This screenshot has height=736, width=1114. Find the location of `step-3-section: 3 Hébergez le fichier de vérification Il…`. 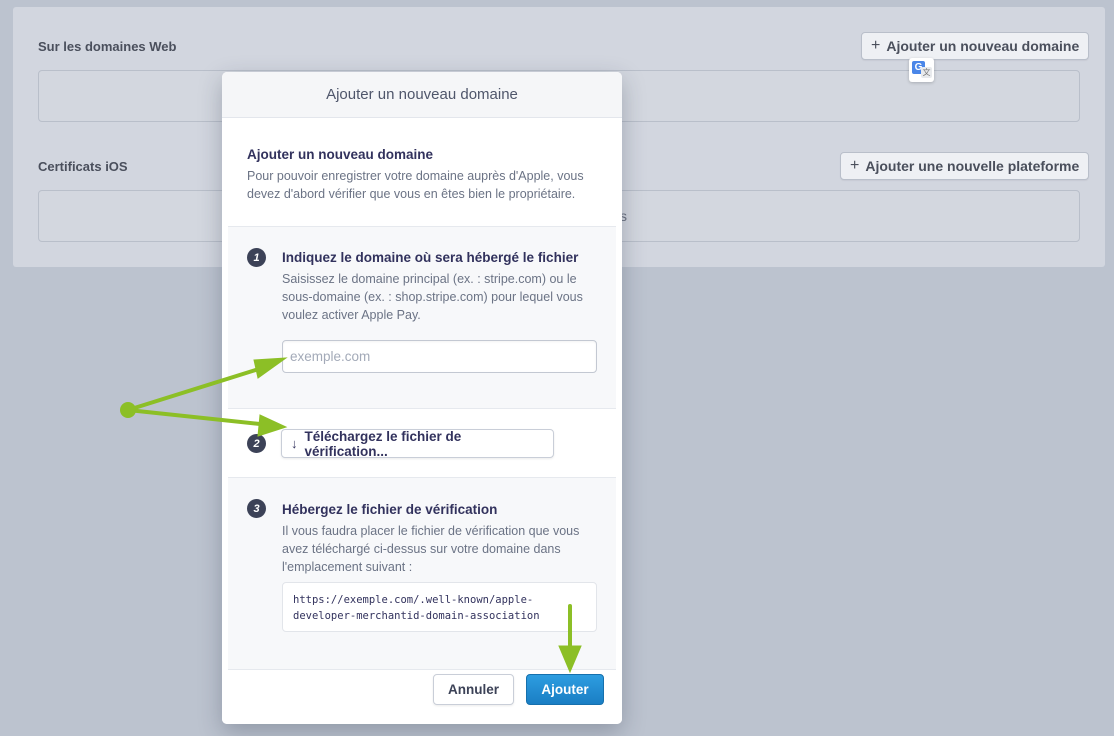

step-3-section: 3 Hébergez le fichier de vérification Il… is located at coordinates (422, 573).